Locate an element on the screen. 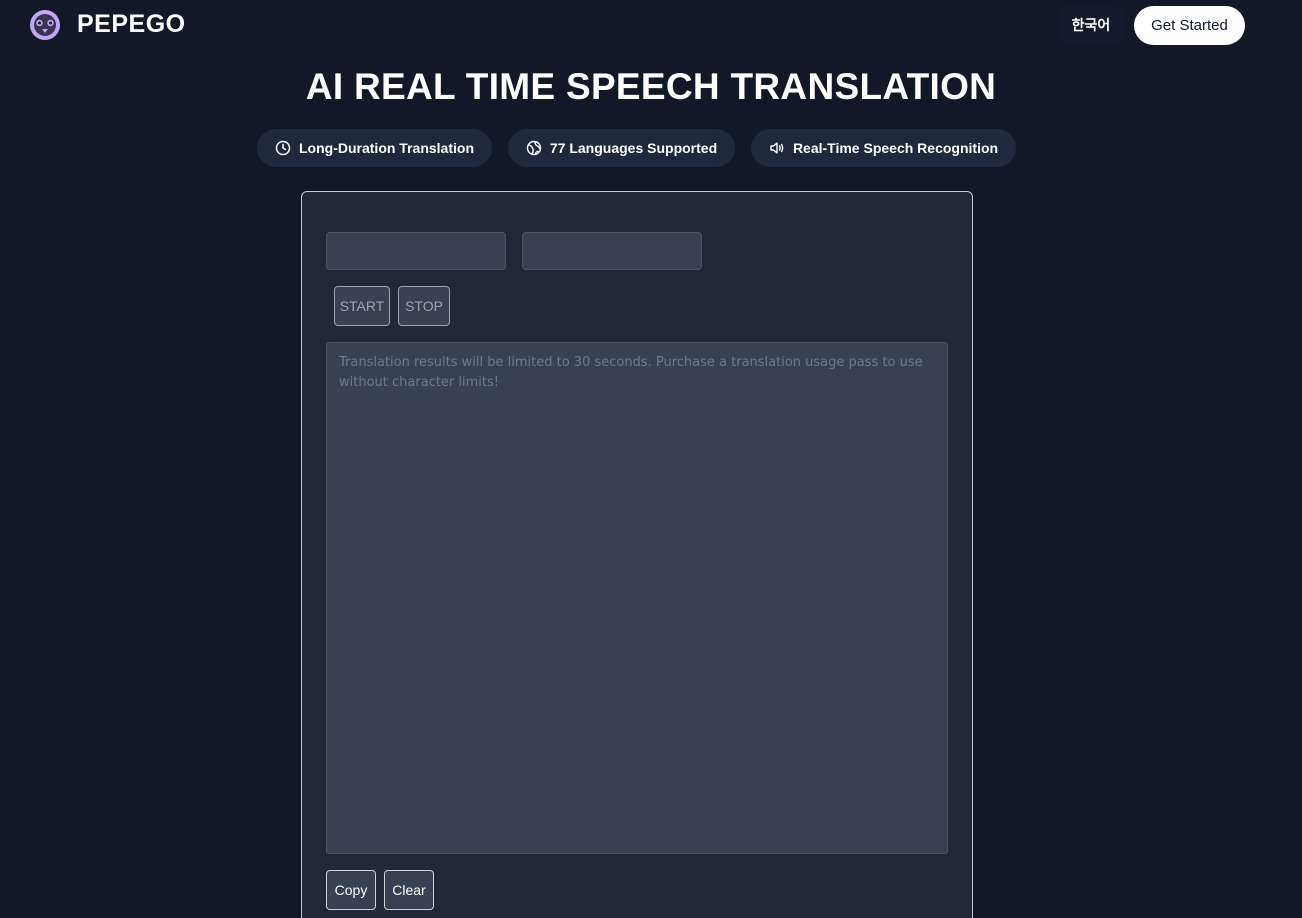  feature-pill-speech-recognition: Real-Time Speech Recognition is located at coordinates (883, 148).